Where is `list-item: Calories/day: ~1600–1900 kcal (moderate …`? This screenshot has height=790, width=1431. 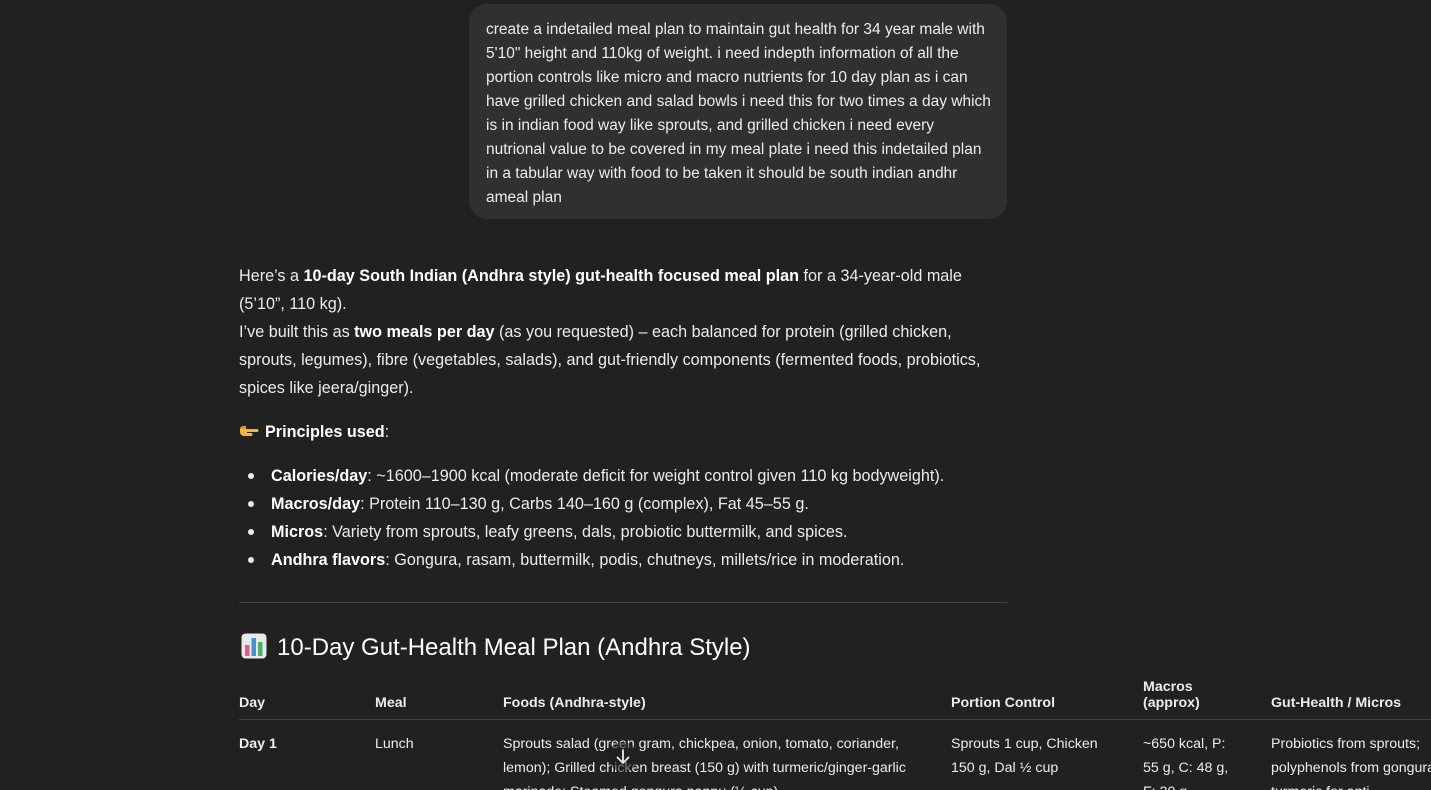 list-item: Calories/day: ~1600–1900 kcal (moderate … is located at coordinates (623, 476).